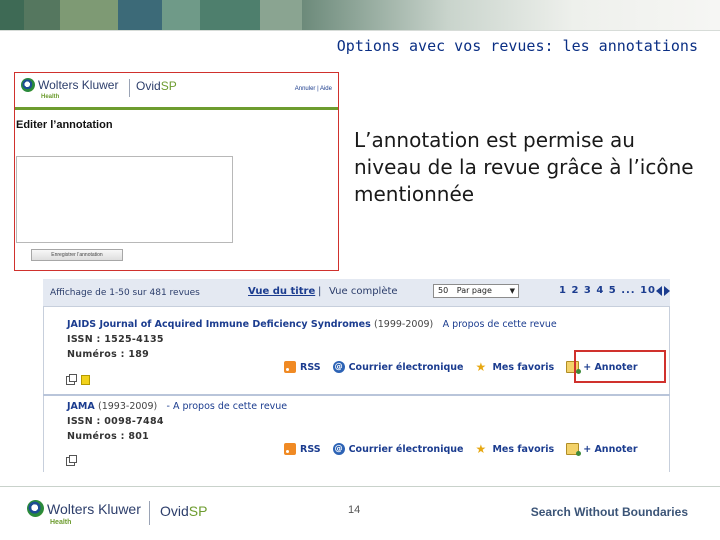 This screenshot has width=720, height=540. I want to click on journal-issn: ISSN : 0098-7484, so click(115, 421).